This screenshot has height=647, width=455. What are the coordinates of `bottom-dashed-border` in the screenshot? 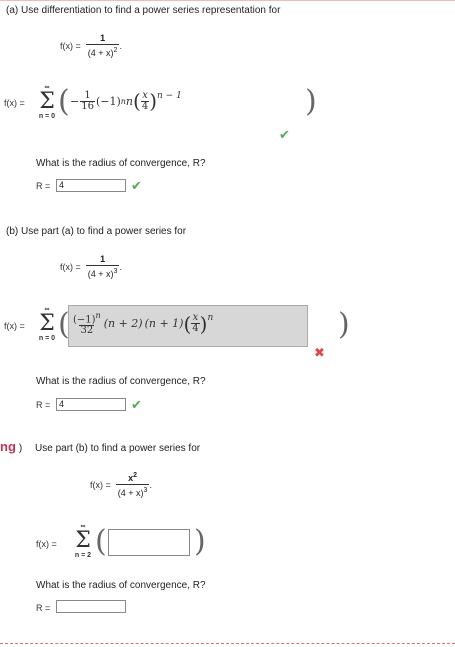 It's located at (227, 643).